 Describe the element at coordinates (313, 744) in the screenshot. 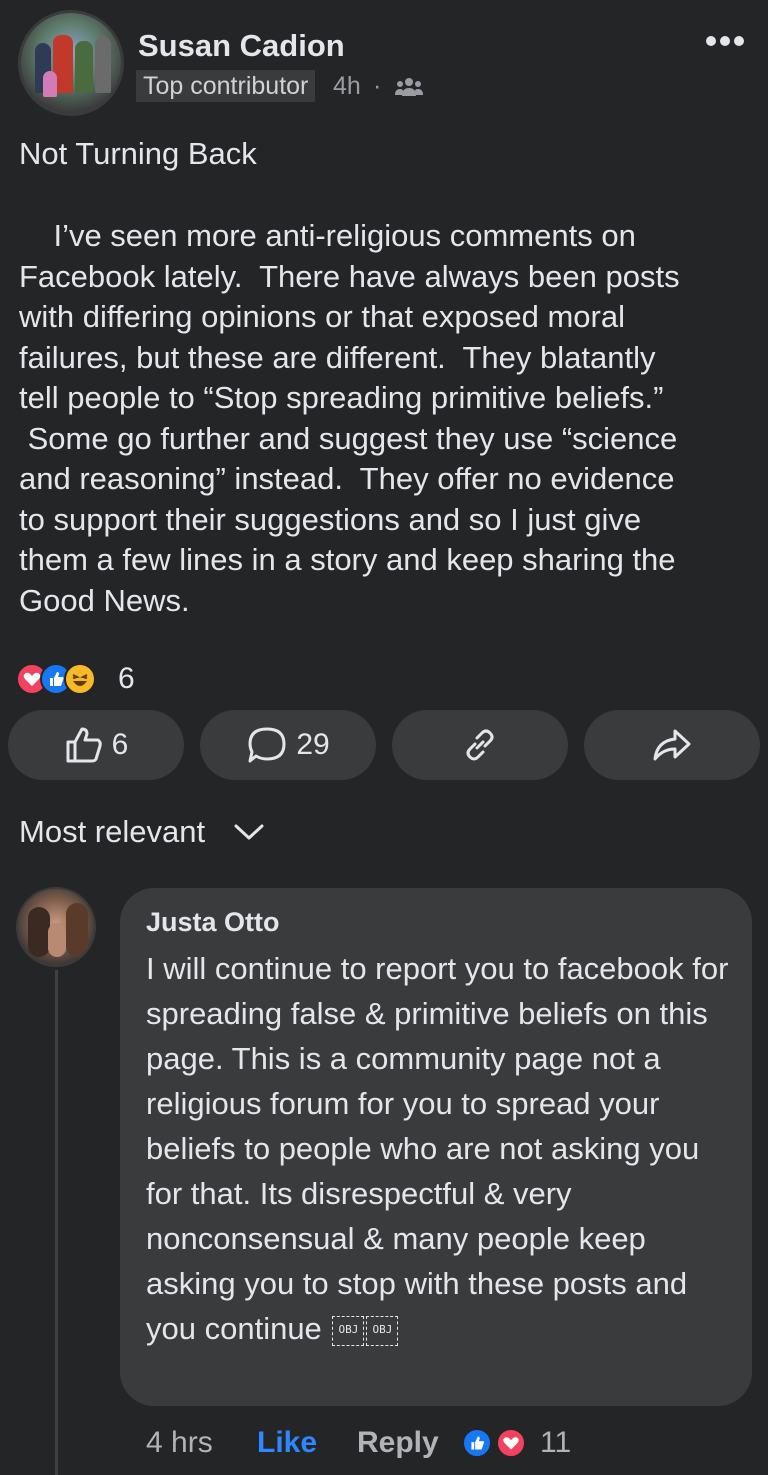

I see `comment-count: 29` at that location.